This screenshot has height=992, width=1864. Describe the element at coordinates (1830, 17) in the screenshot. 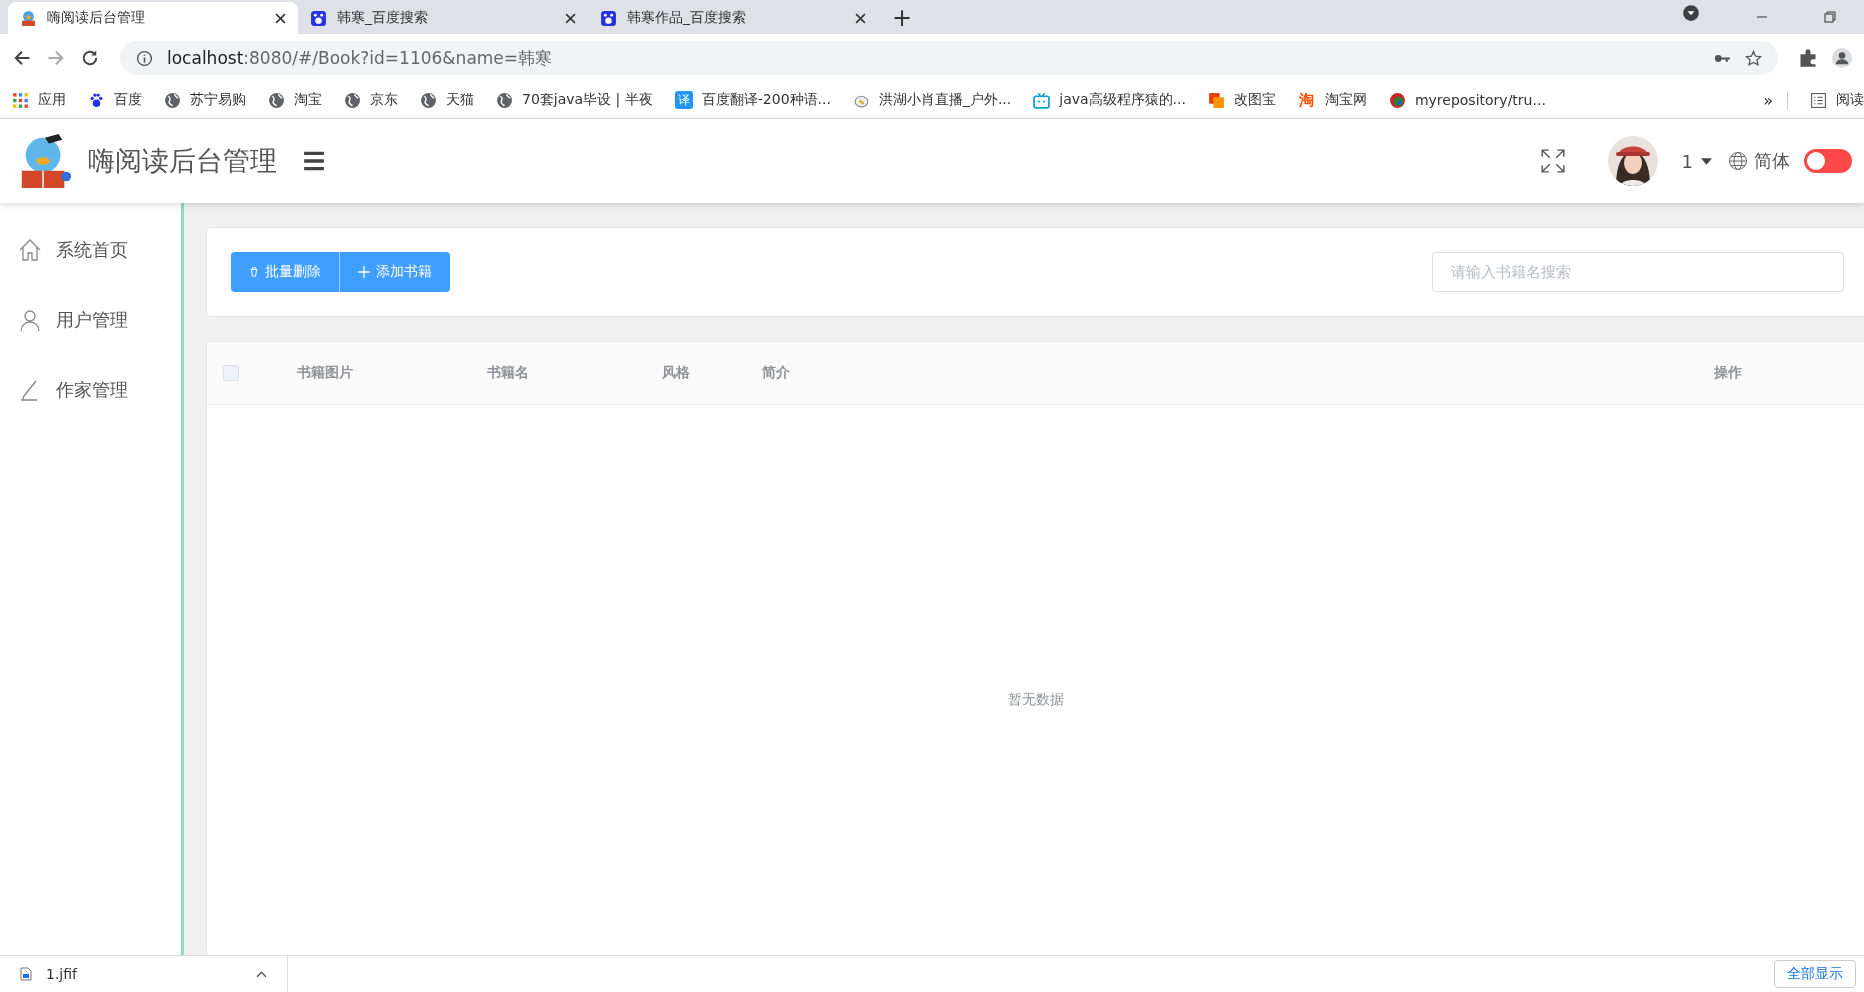

I see `restore-icon` at that location.